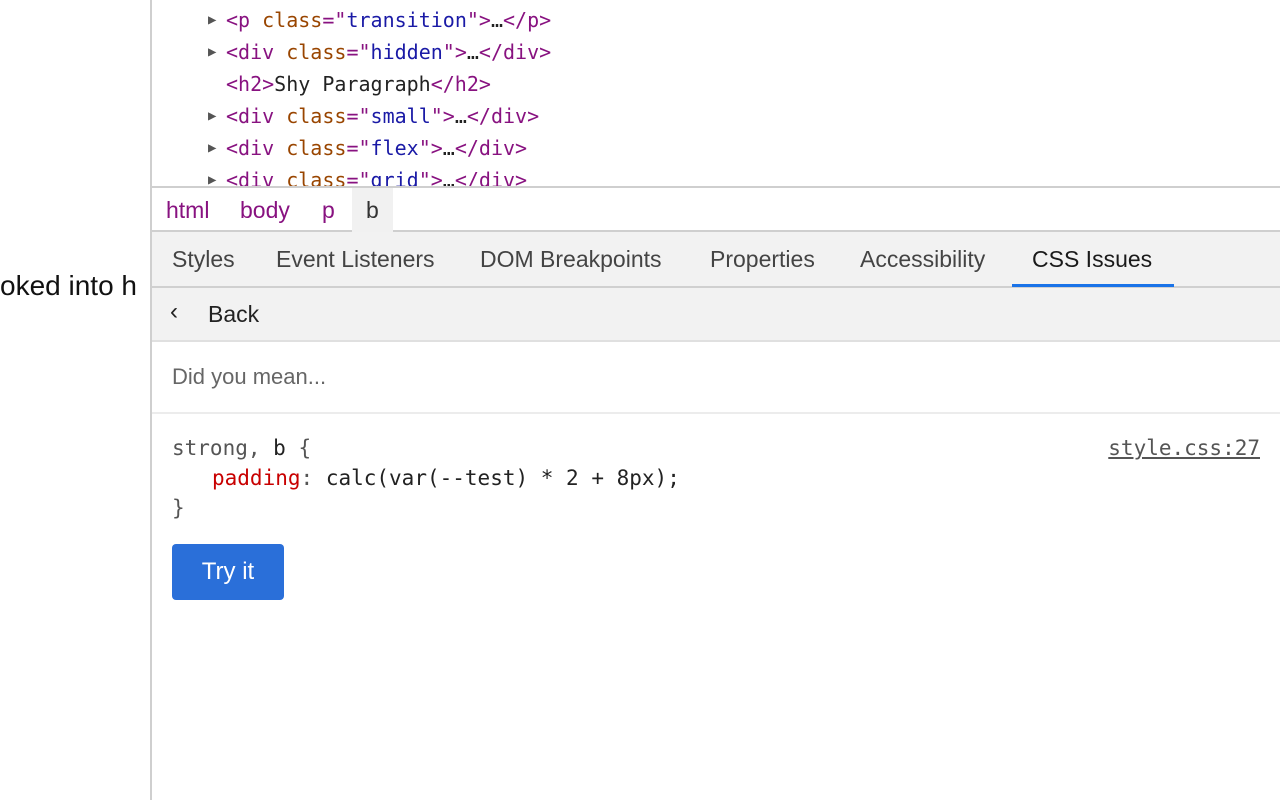  I want to click on tab-css-issues: CSS Issues, so click(1092, 259).